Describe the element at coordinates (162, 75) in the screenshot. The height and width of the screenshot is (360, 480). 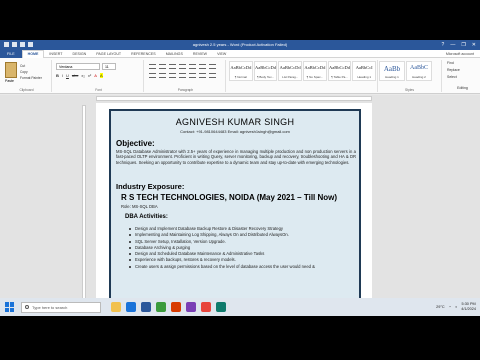
I see `align-center-icon` at that location.